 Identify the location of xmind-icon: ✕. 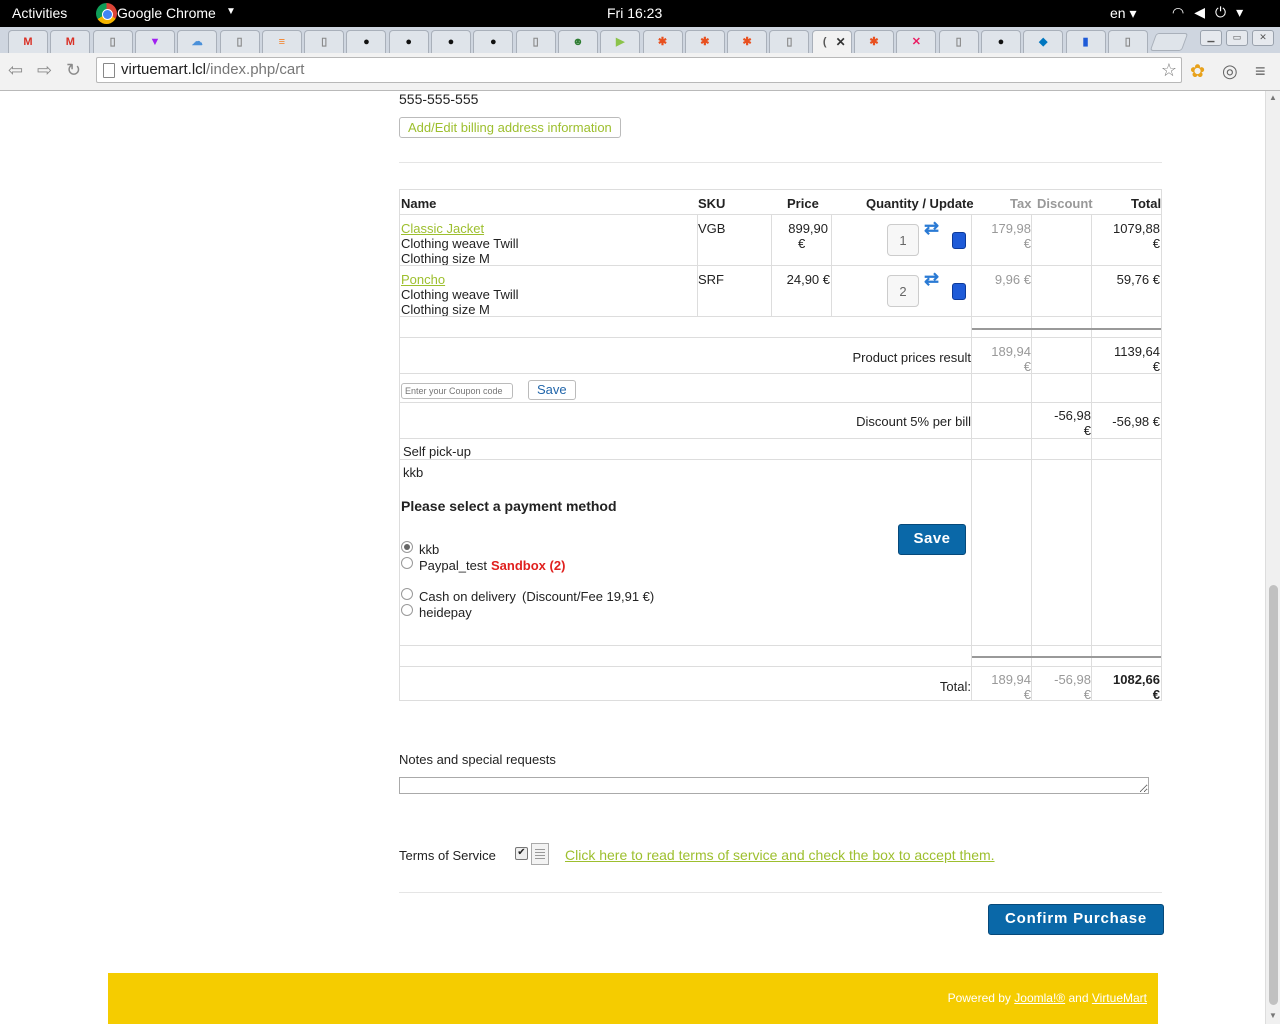
(916, 42).